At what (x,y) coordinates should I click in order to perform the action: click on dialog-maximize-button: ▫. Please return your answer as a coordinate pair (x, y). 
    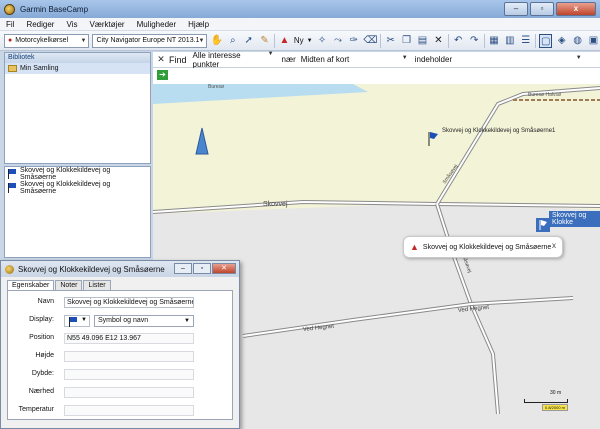
    Looking at the image, I should click on (202, 268).